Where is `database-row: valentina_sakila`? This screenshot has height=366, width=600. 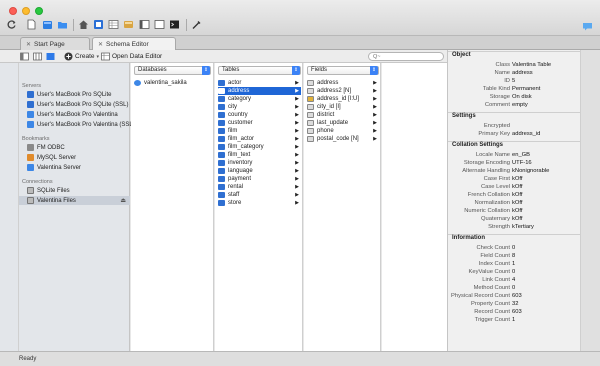
database-row: valentina_sakila is located at coordinates (172, 83).